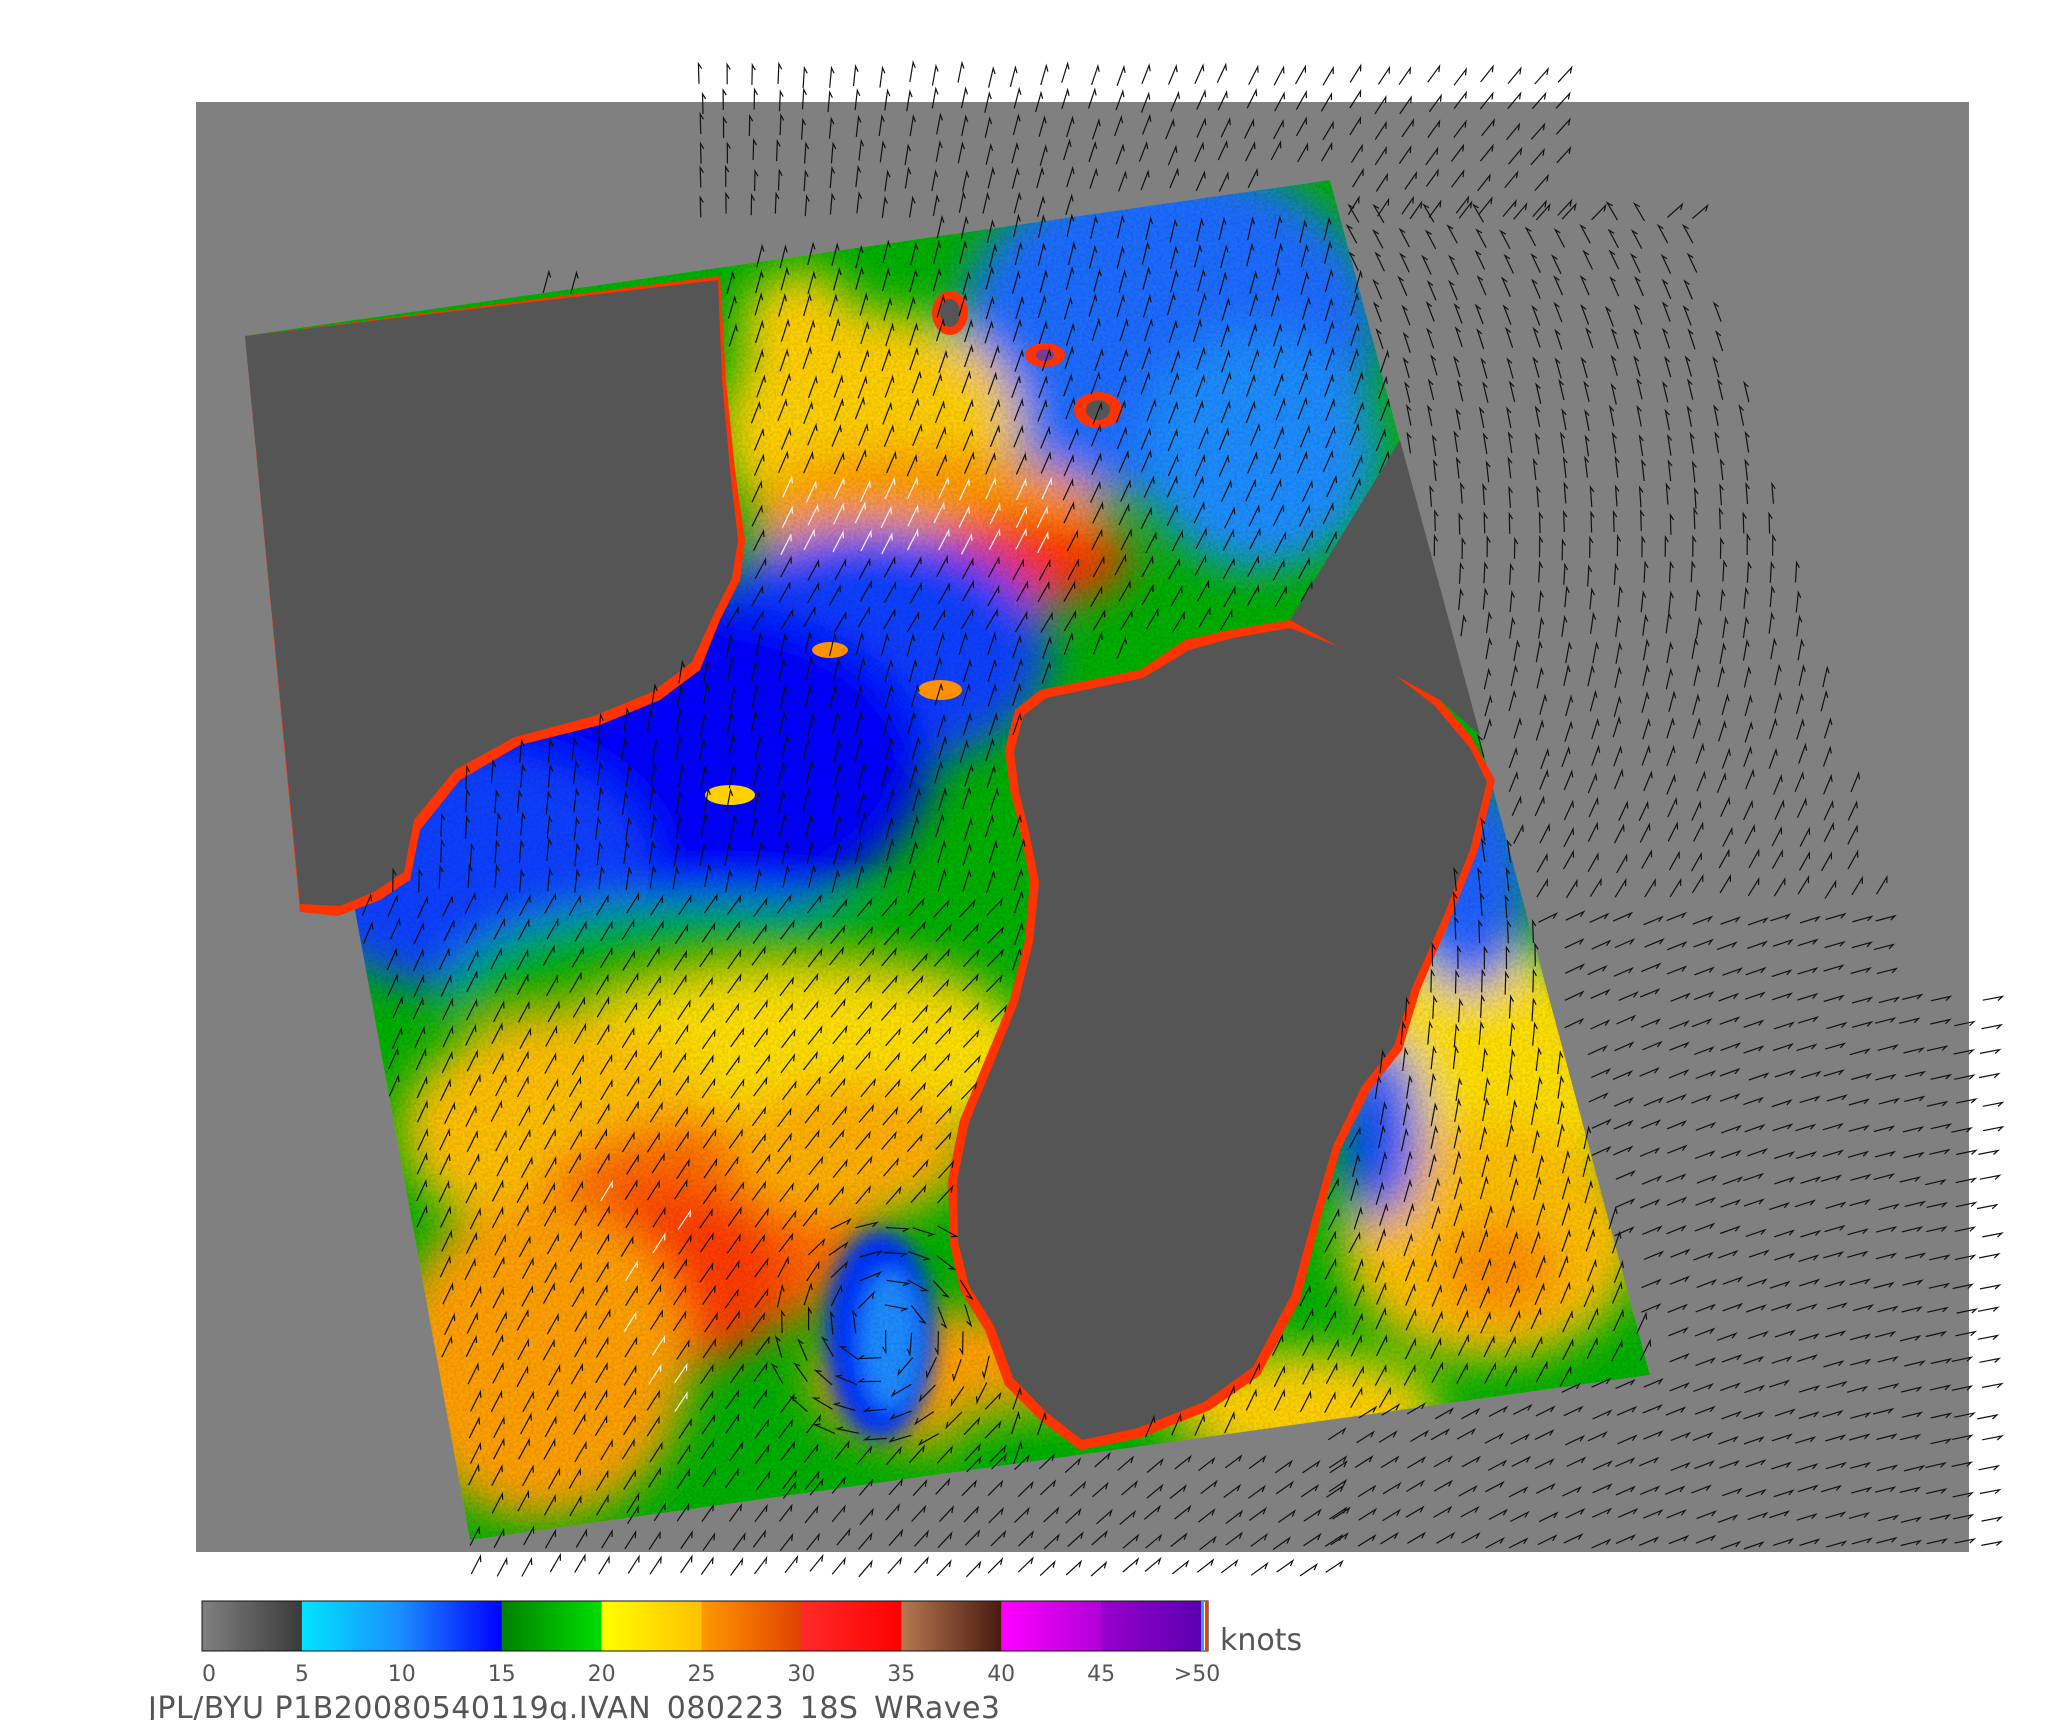  Describe the element at coordinates (1261, 1640) in the screenshot. I see `colorbar-units-label: knots` at that location.